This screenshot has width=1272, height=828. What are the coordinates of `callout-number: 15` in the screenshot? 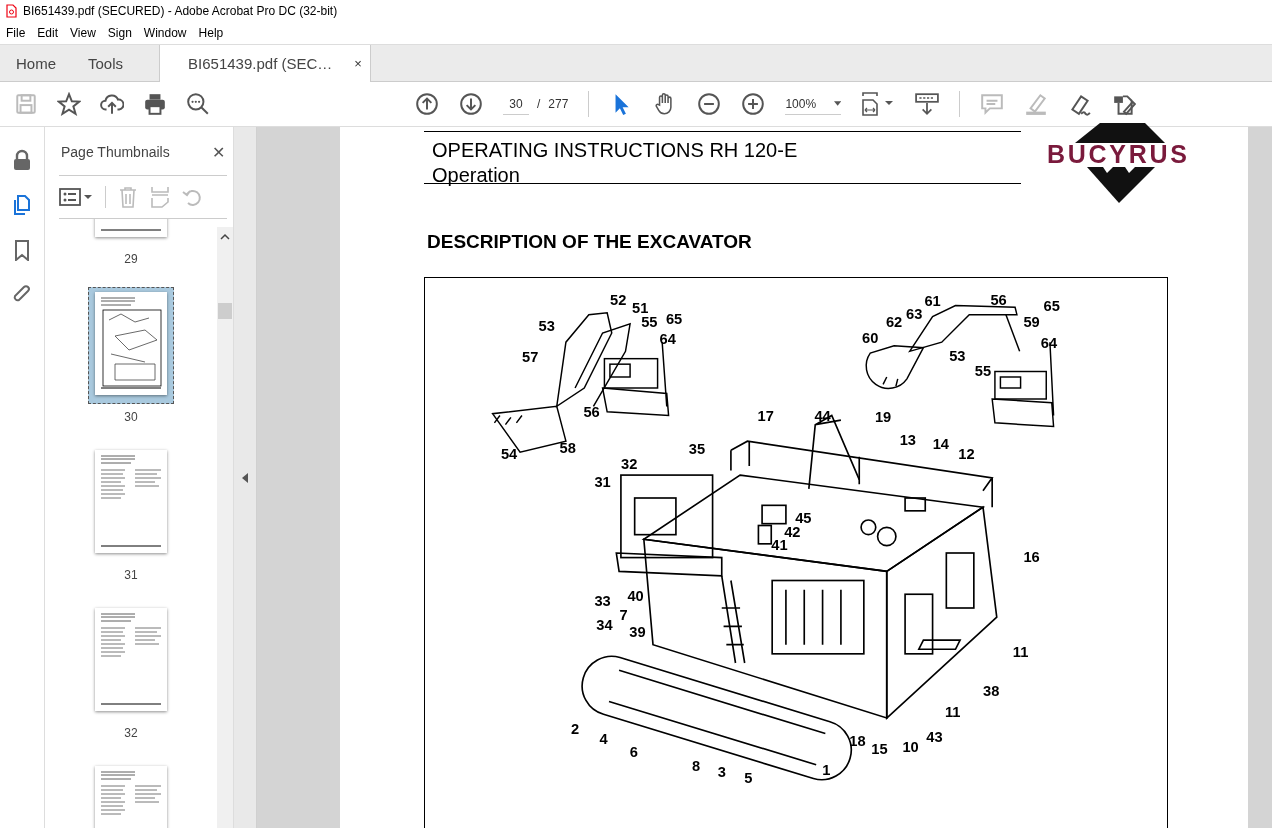 It's located at (879, 748).